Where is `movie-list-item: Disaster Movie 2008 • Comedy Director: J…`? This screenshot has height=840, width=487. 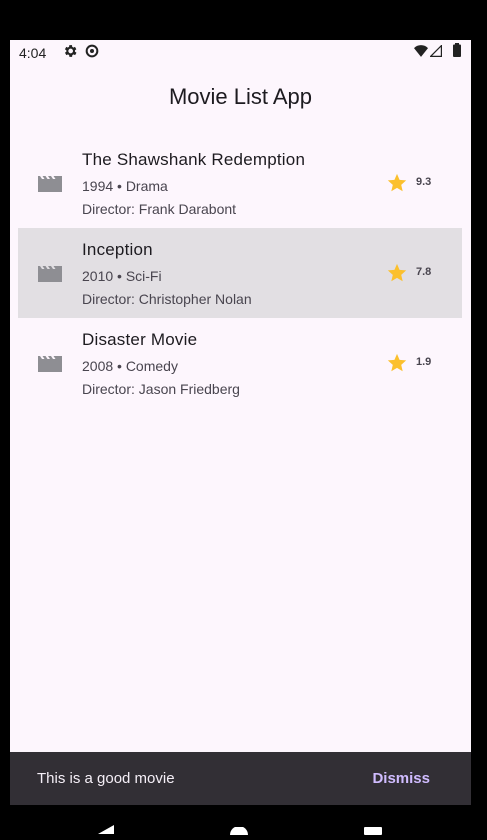
movie-list-item: Disaster Movie 2008 • Comedy Director: J… is located at coordinates (240, 363).